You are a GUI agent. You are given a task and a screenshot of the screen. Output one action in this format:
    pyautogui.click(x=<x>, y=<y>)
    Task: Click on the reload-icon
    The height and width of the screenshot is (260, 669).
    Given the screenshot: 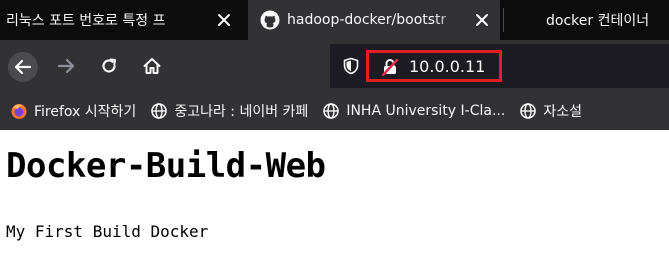 What is the action you would take?
    pyautogui.click(x=109, y=65)
    